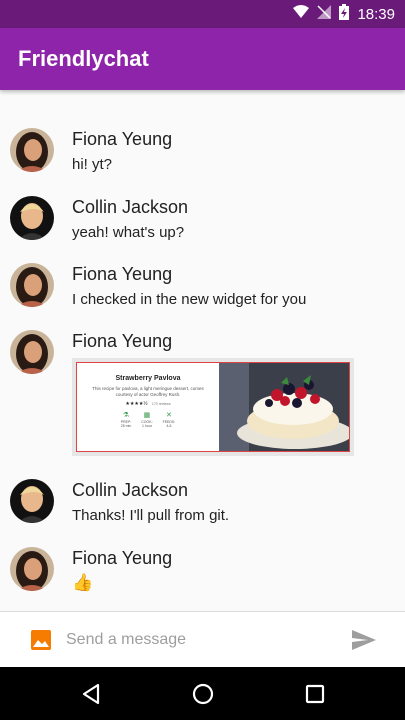  Describe the element at coordinates (126, 420) in the screenshot. I see `recipe-stat-prep: ⚗ PREP: 25 min` at that location.